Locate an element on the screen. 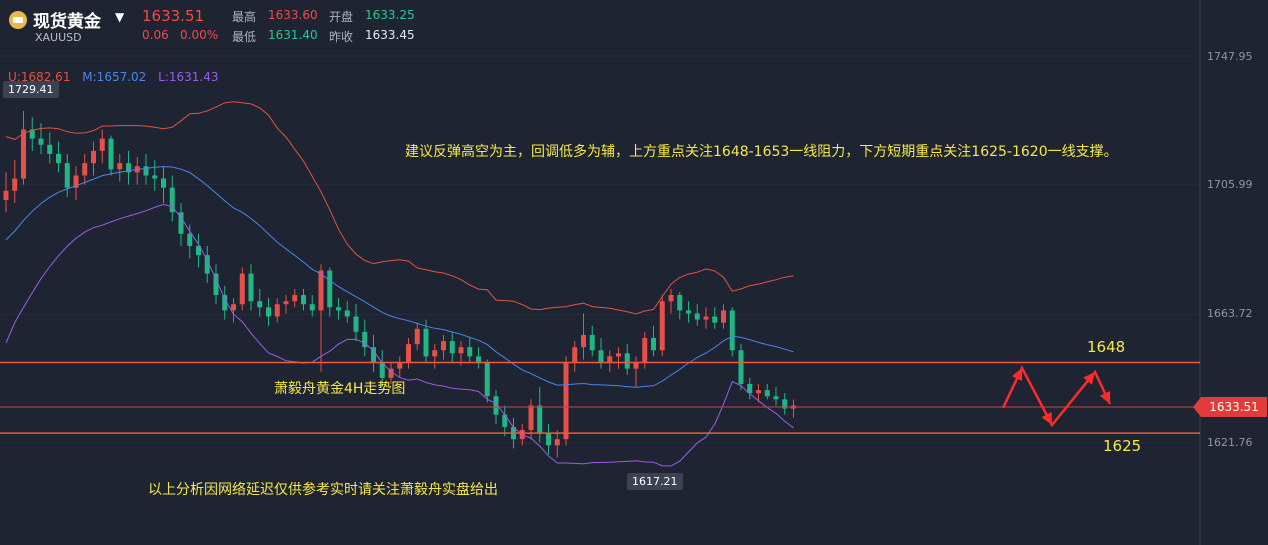 This screenshot has height=545, width=1268. high-value: 1633.60 is located at coordinates (293, 15).